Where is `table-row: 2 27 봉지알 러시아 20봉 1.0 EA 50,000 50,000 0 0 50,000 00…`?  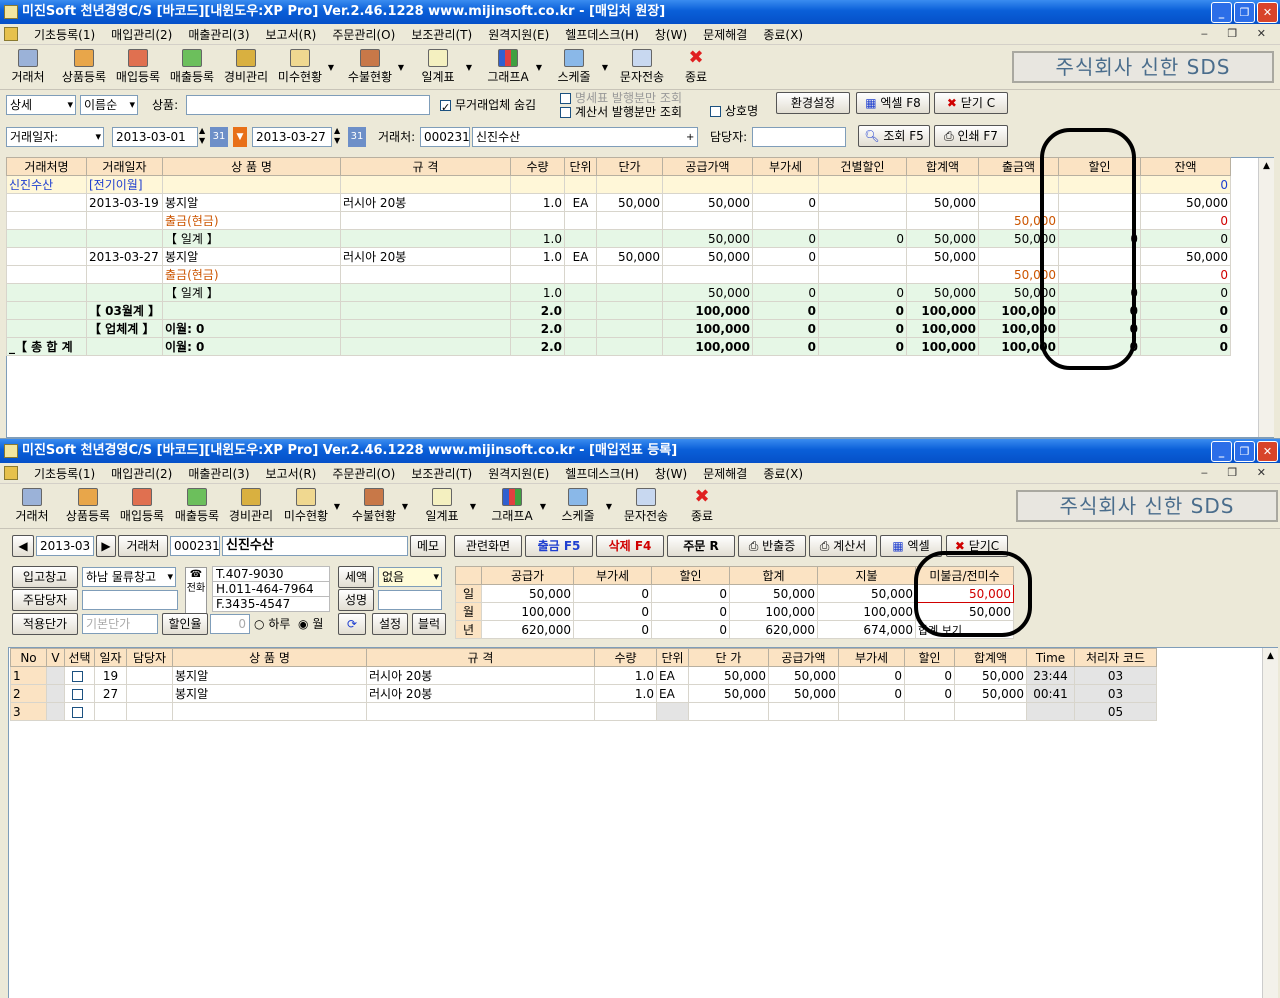 table-row: 2 27 봉지알 러시아 20봉 1.0 EA 50,000 50,000 0 0 50,000 00… is located at coordinates (583, 693).